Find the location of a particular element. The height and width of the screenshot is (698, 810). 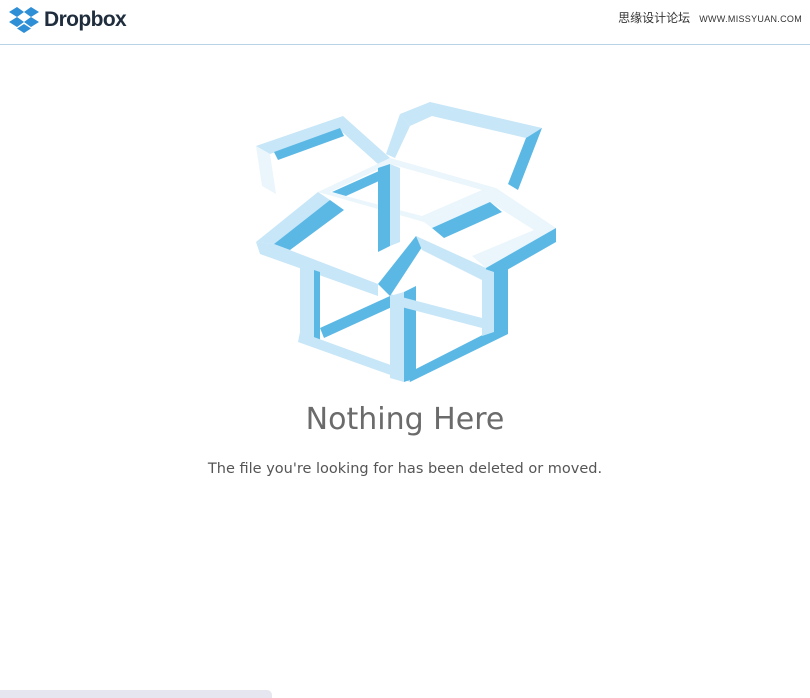

watermark-url: WWW.MISSYUAN.COM is located at coordinates (750, 19).